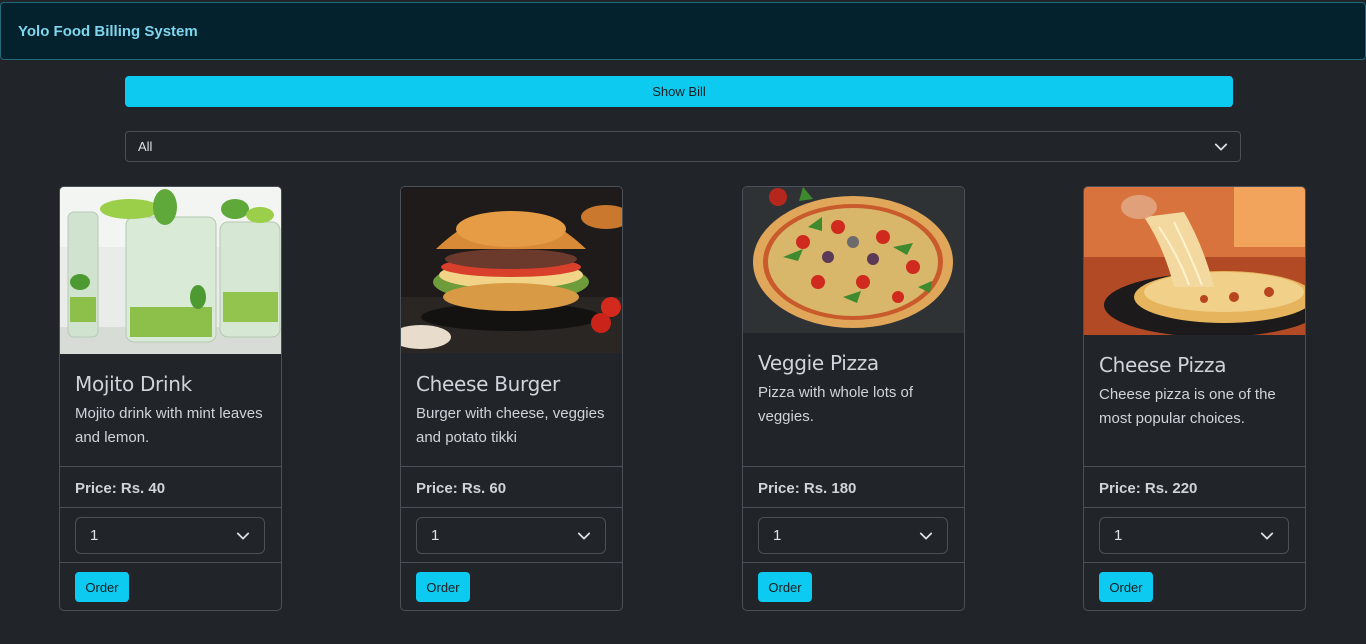 This screenshot has height=644, width=1366. I want to click on product-description: Mojito drink with mint leaves and lemon., so click(169, 425).